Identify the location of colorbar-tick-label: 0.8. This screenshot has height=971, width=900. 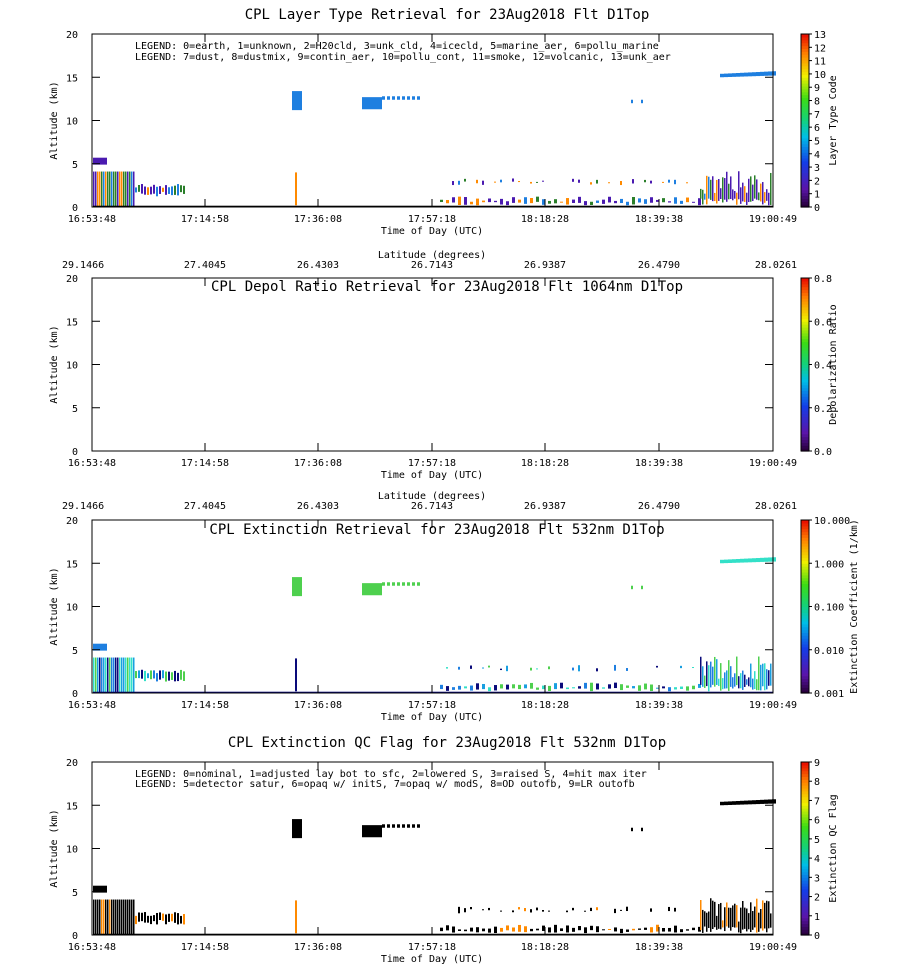
(823, 279).